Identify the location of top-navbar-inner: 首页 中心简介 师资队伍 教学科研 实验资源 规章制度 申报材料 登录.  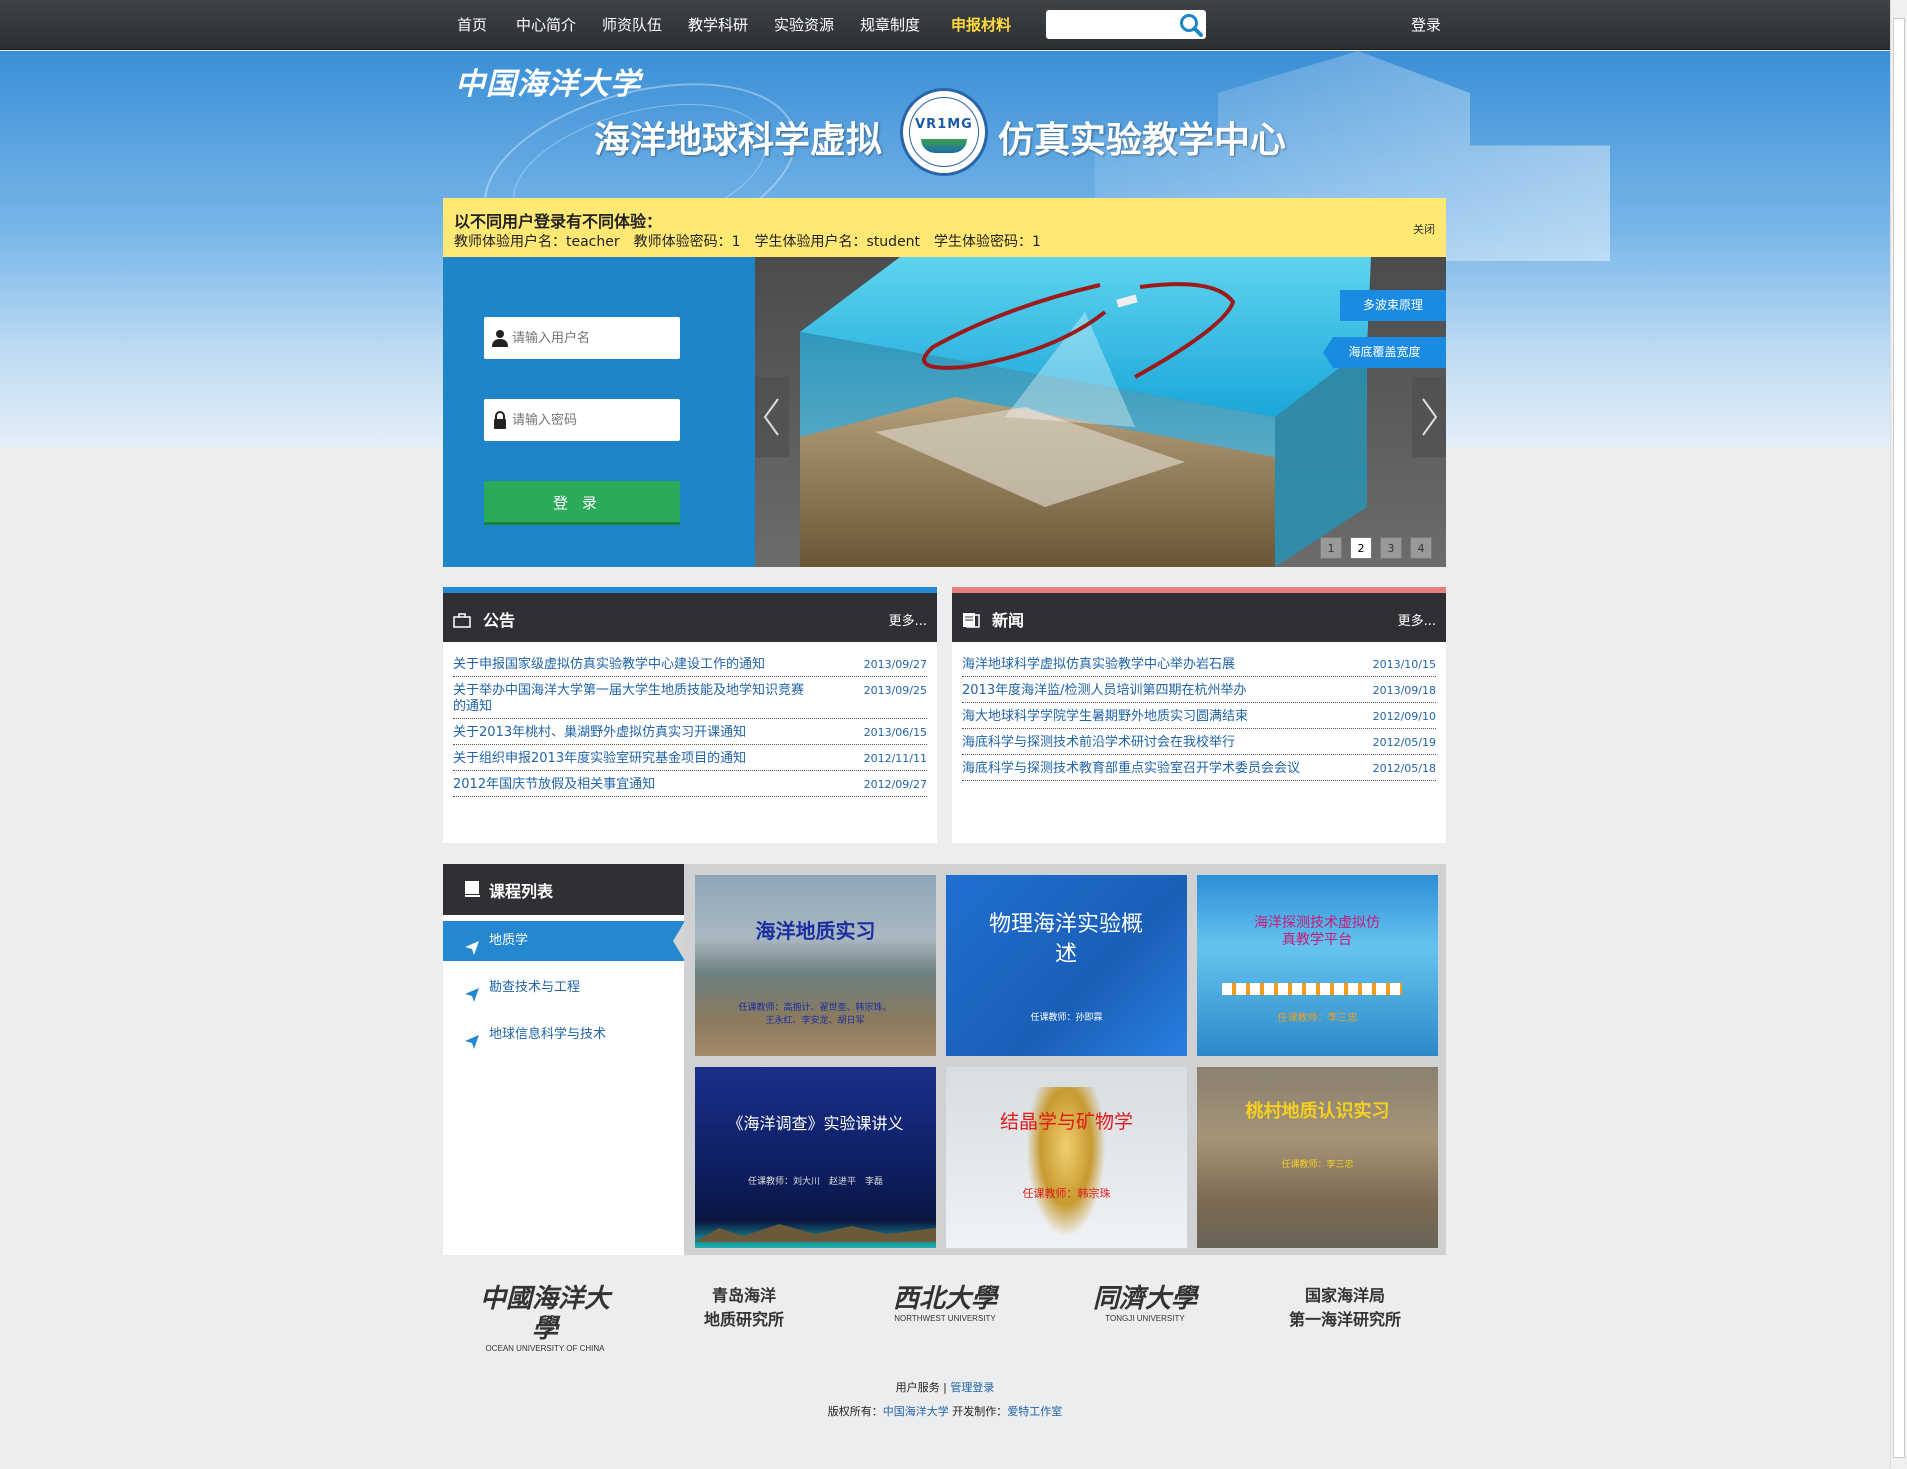
(944, 25).